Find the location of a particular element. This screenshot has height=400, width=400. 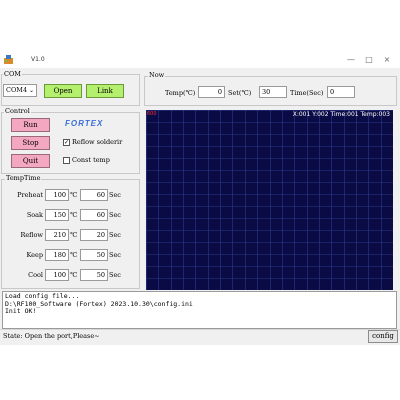

time-label: Time(Sec) is located at coordinates (307, 93).